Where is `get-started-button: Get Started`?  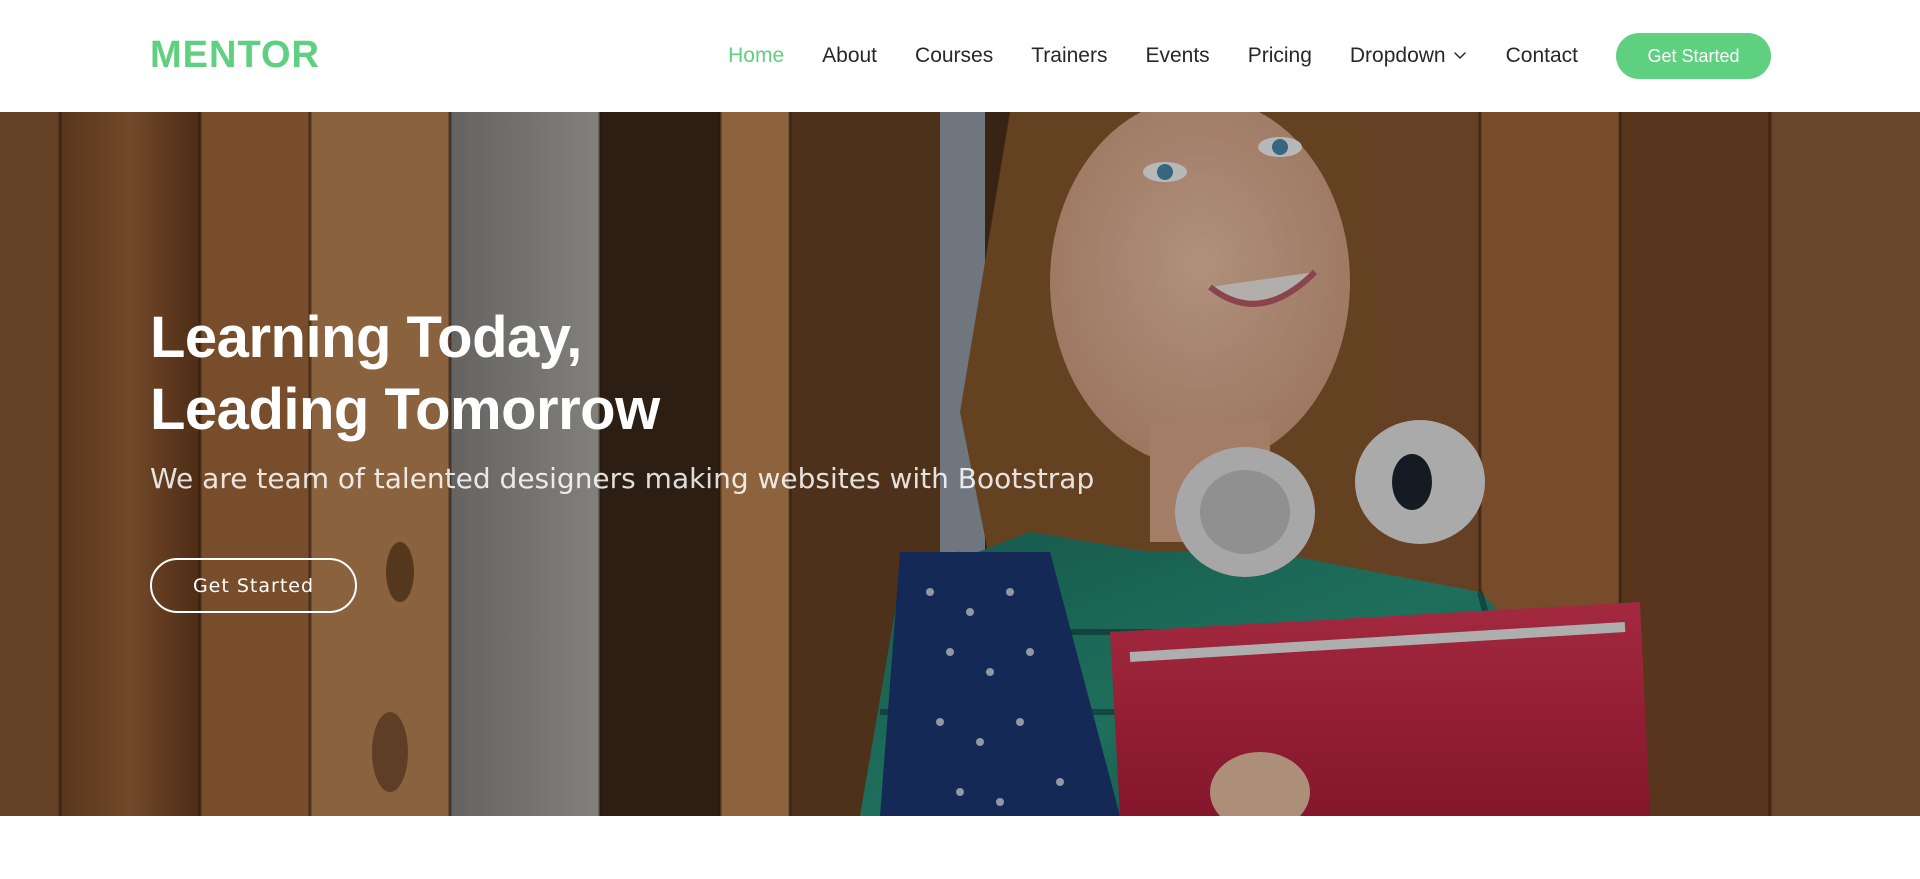 get-started-button: Get Started is located at coordinates (1693, 56).